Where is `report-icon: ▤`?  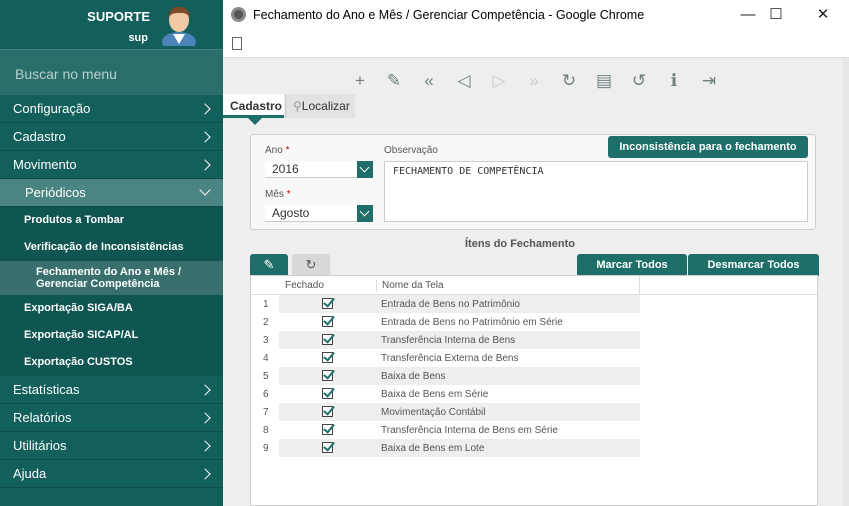
report-icon: ▤ is located at coordinates (604, 81).